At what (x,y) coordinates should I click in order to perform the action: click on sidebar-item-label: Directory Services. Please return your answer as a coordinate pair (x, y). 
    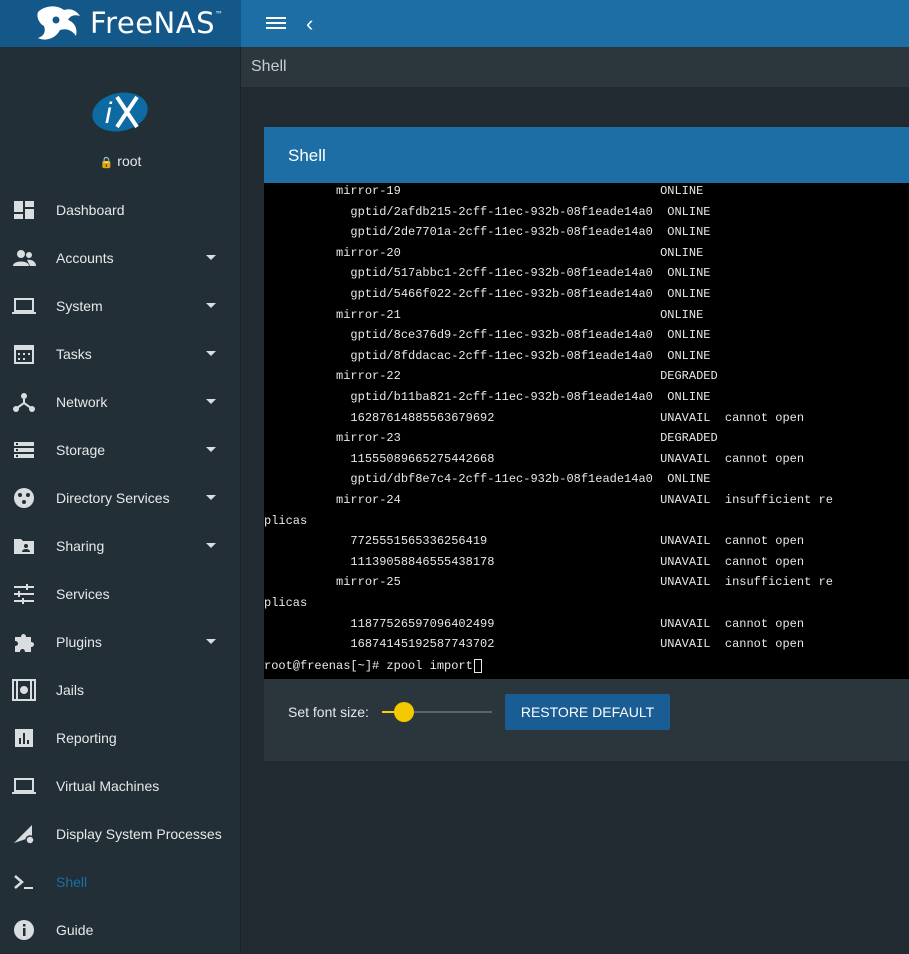
    Looking at the image, I should click on (113, 498).